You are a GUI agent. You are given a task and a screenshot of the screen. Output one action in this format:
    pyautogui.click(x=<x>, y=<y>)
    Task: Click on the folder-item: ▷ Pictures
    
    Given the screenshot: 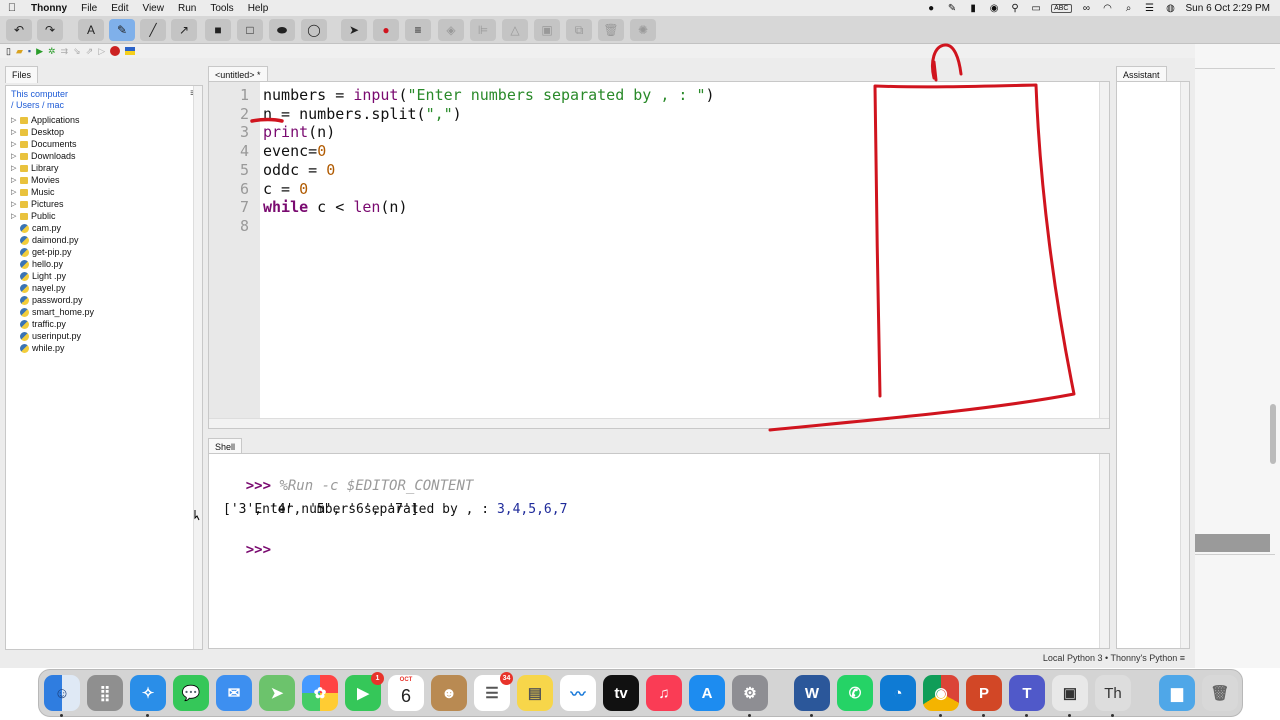 What is the action you would take?
    pyautogui.click(x=52, y=204)
    